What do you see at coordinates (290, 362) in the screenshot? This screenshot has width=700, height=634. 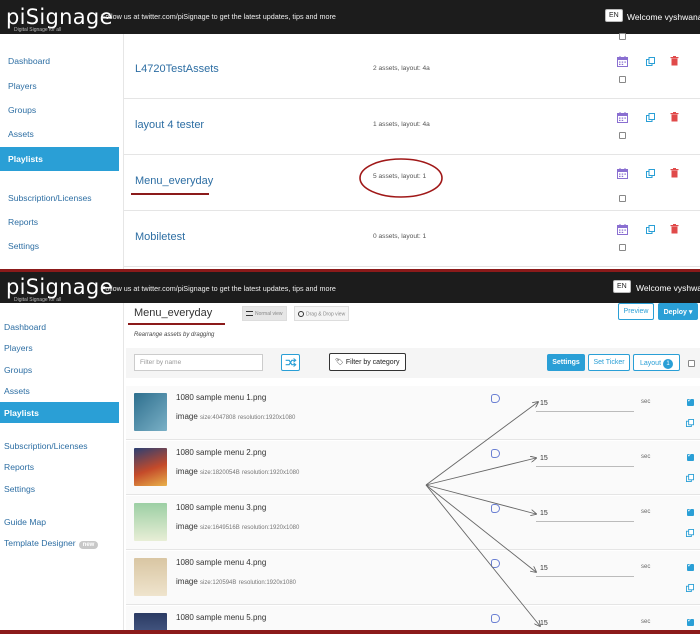 I see `shuffle-icon` at bounding box center [290, 362].